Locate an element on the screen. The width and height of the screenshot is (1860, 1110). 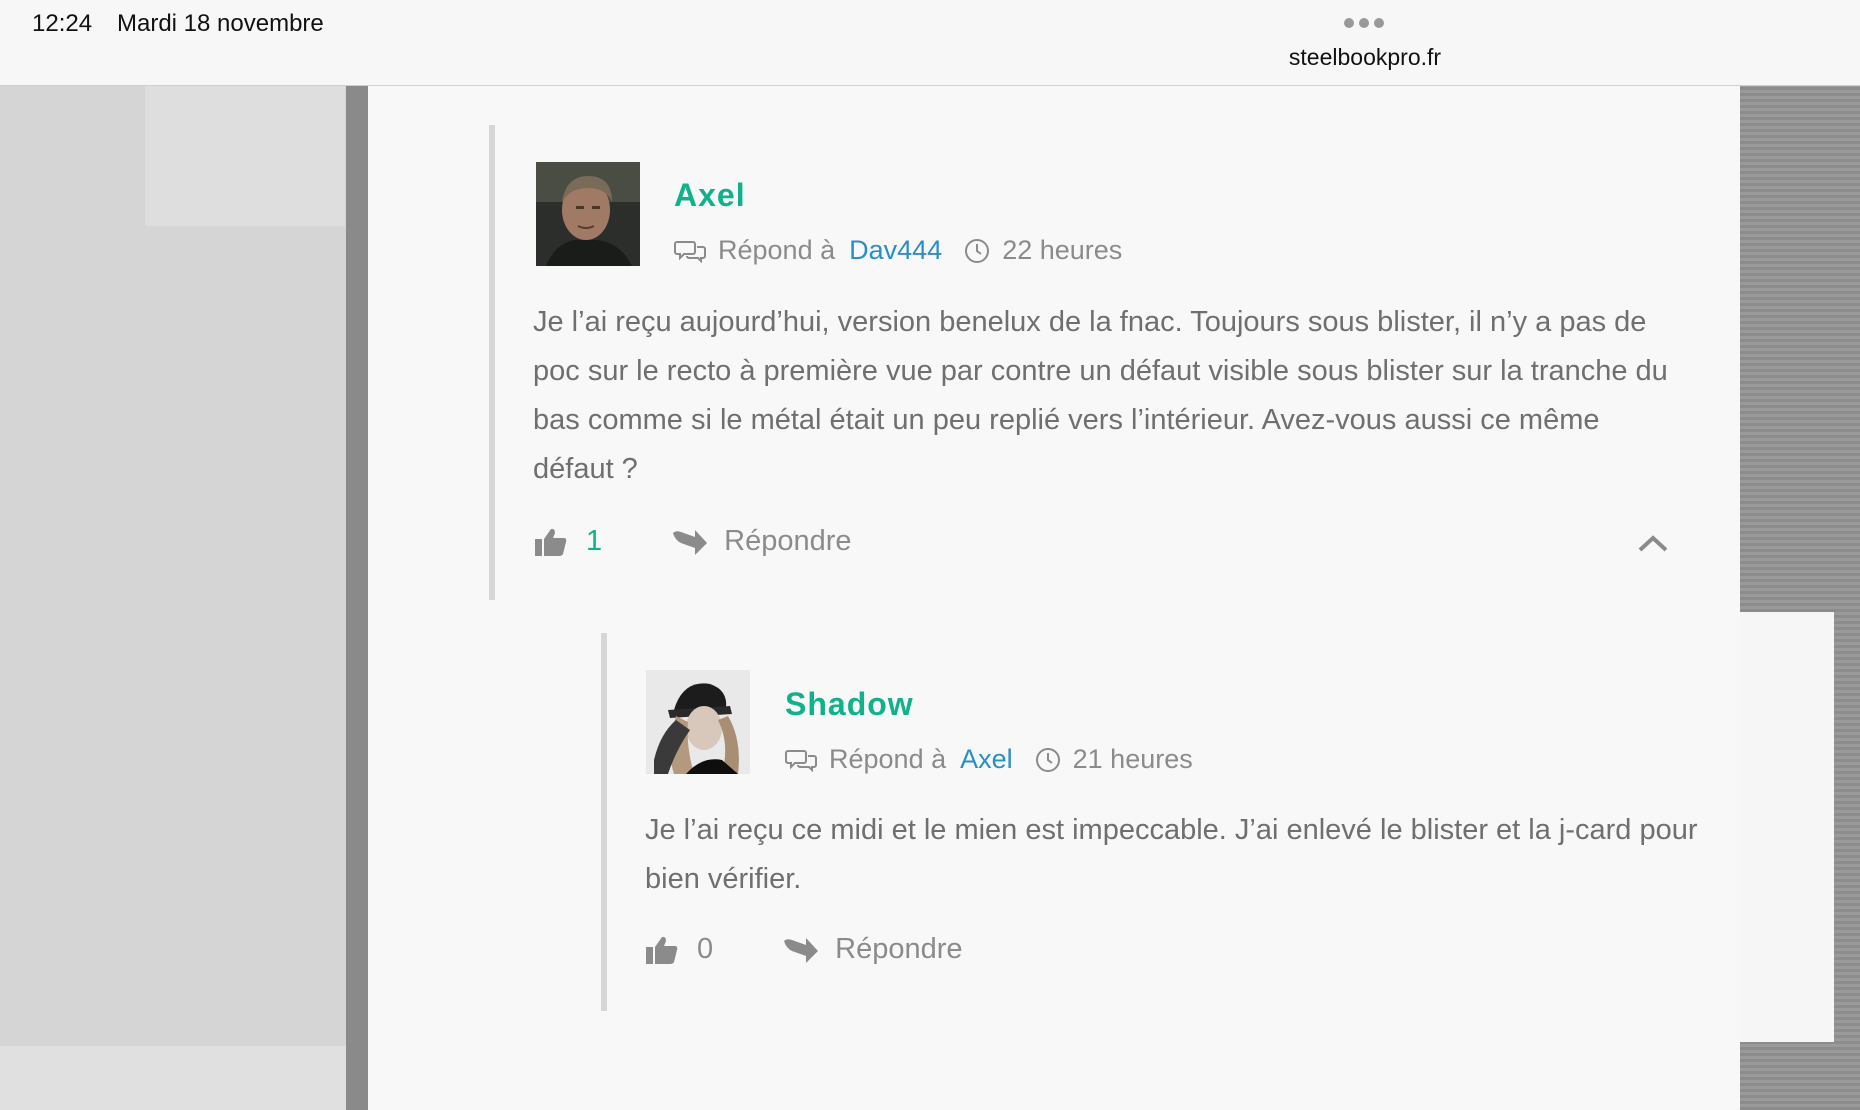
comment-meta: Répond à Axel 21 heures is located at coordinates (989, 759).